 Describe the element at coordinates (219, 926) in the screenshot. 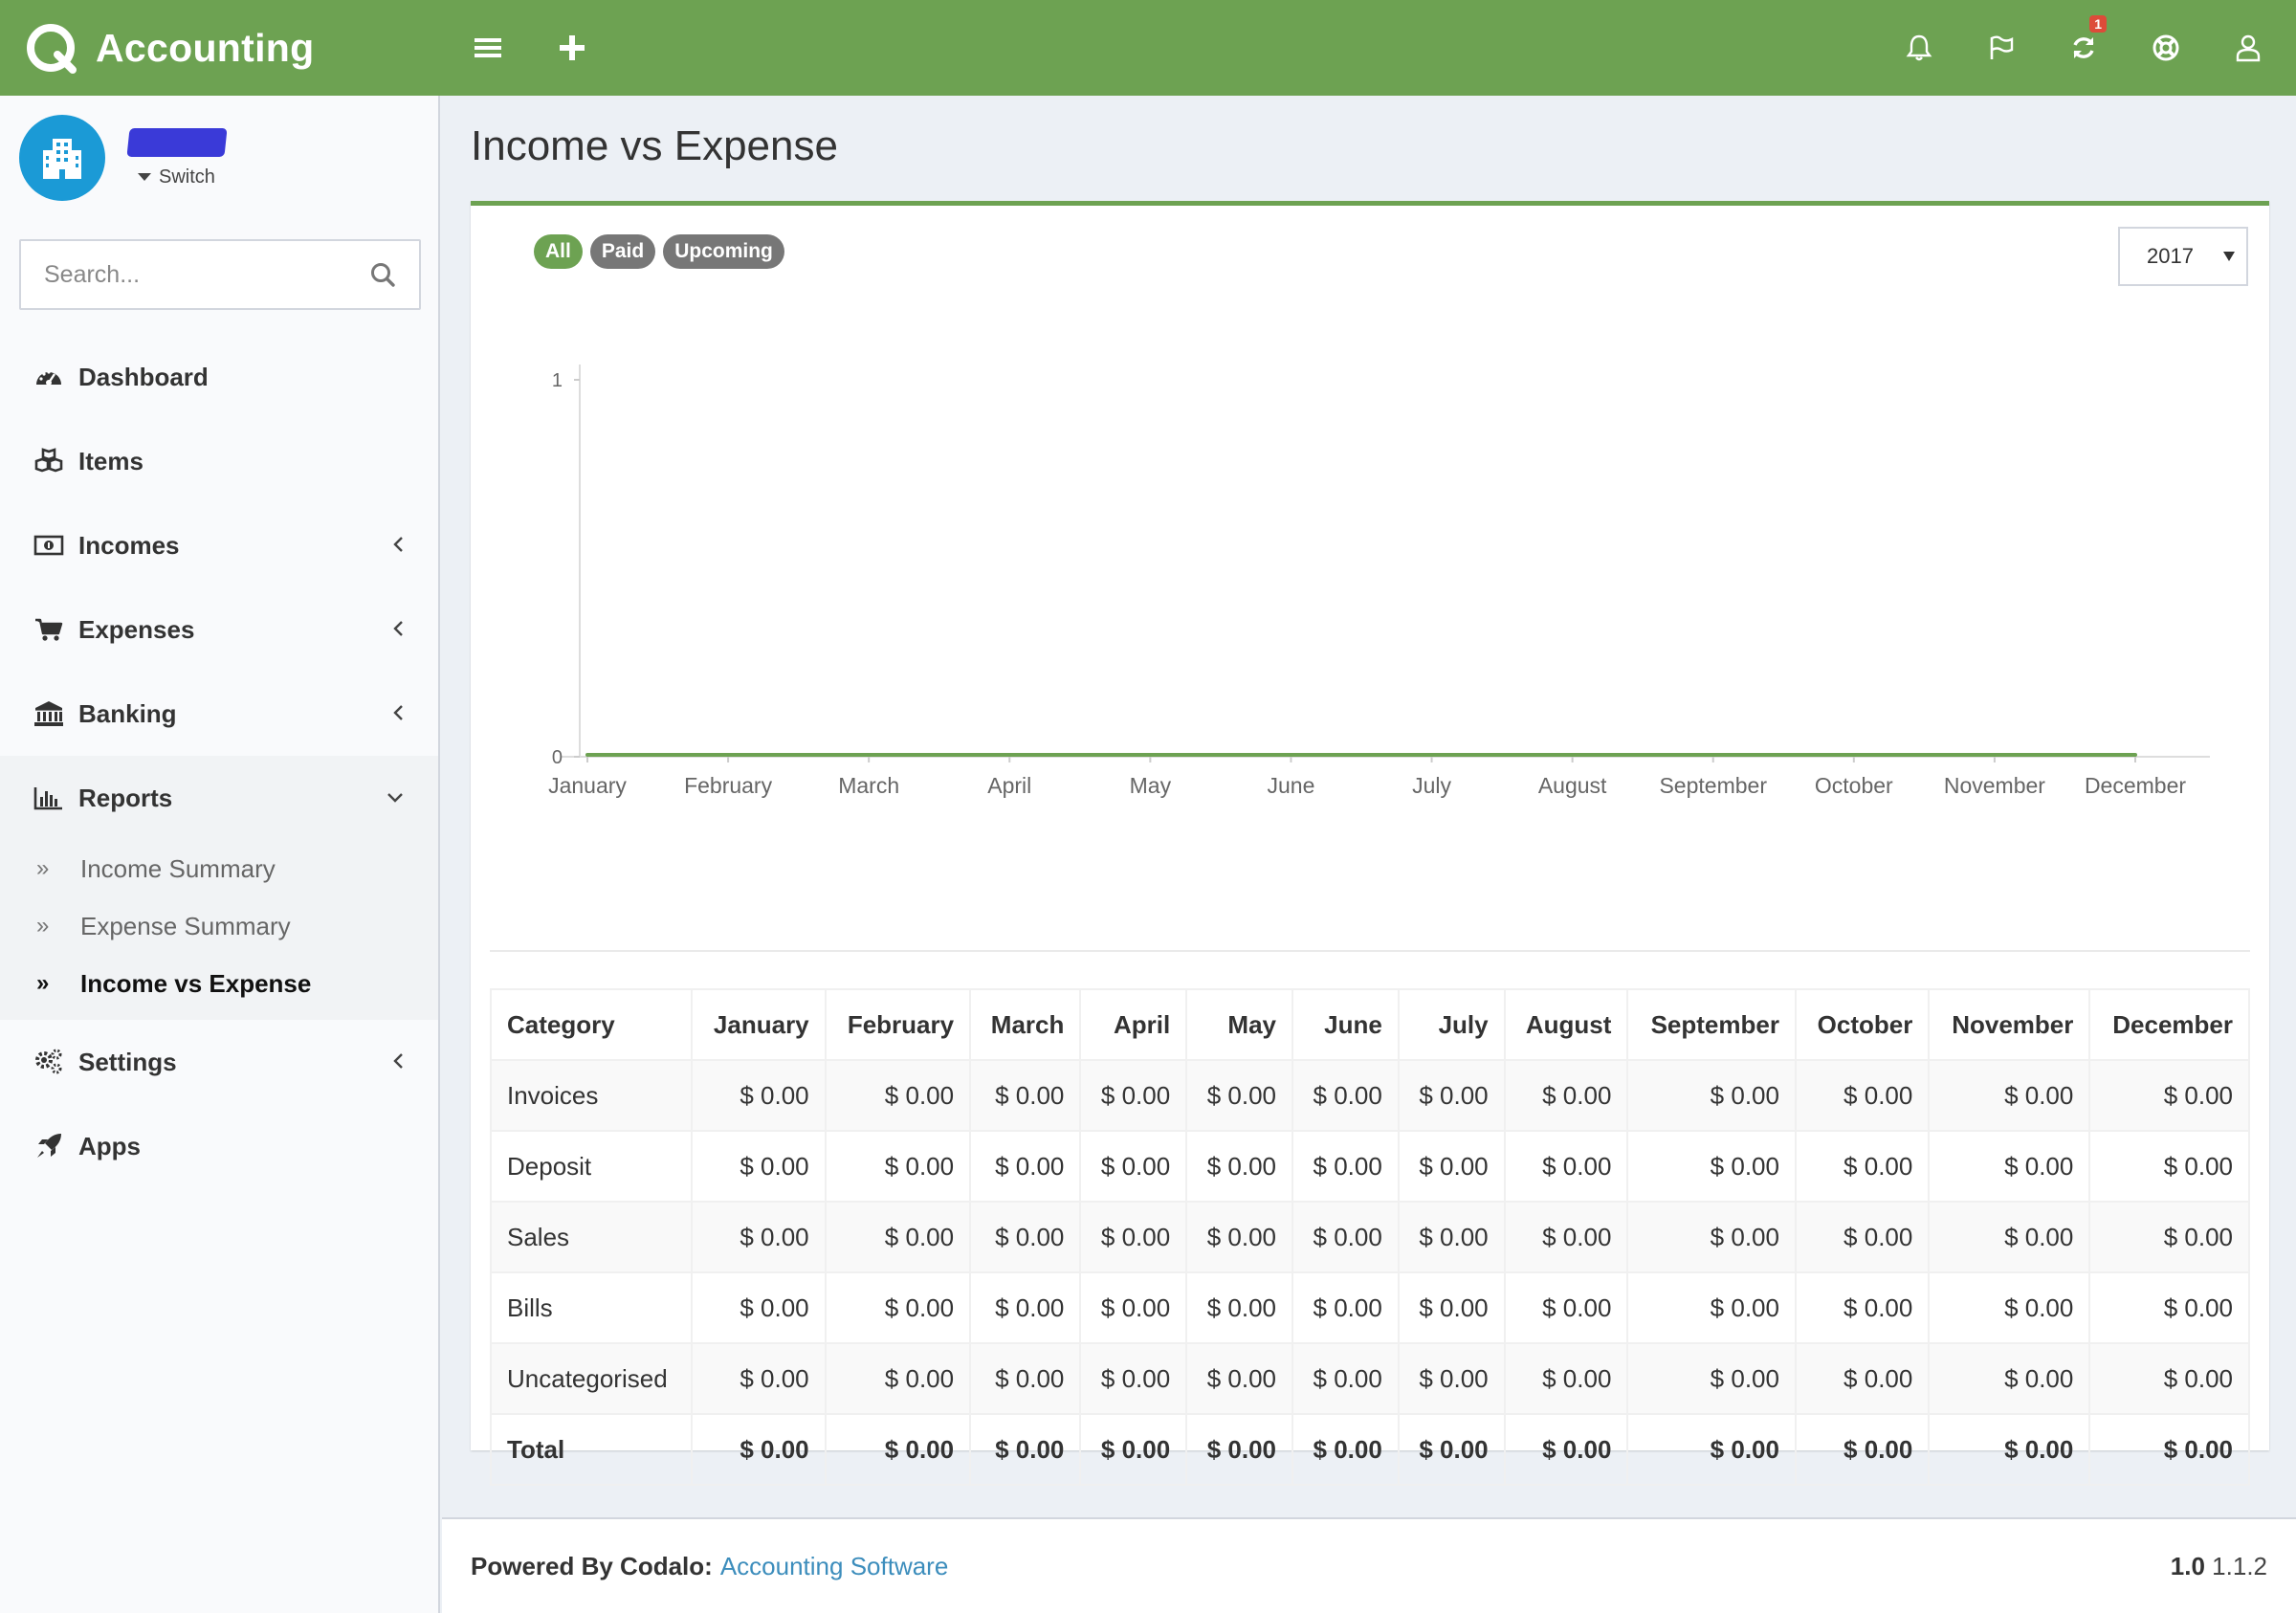

I see `sidebar-item-expense-summary: » Expense Summary` at that location.